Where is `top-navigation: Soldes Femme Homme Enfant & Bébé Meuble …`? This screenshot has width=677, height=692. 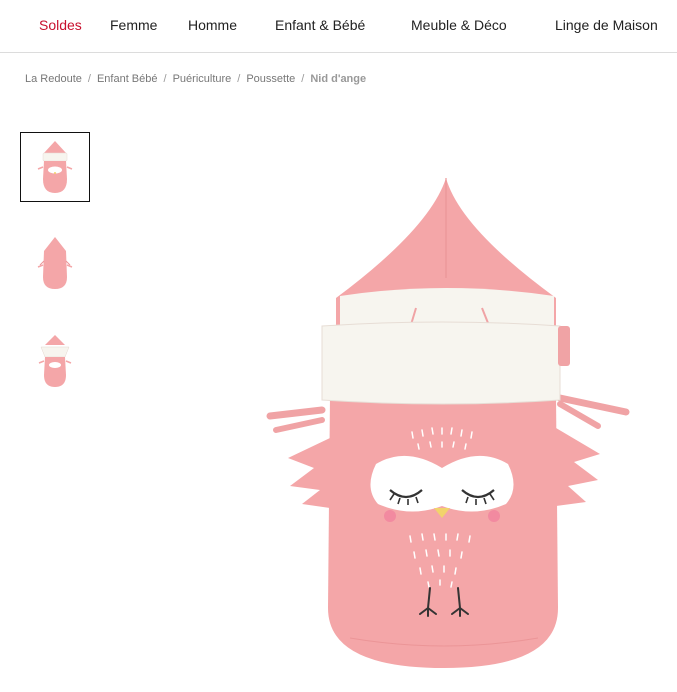 top-navigation: Soldes Femme Homme Enfant & Bébé Meuble … is located at coordinates (338, 26).